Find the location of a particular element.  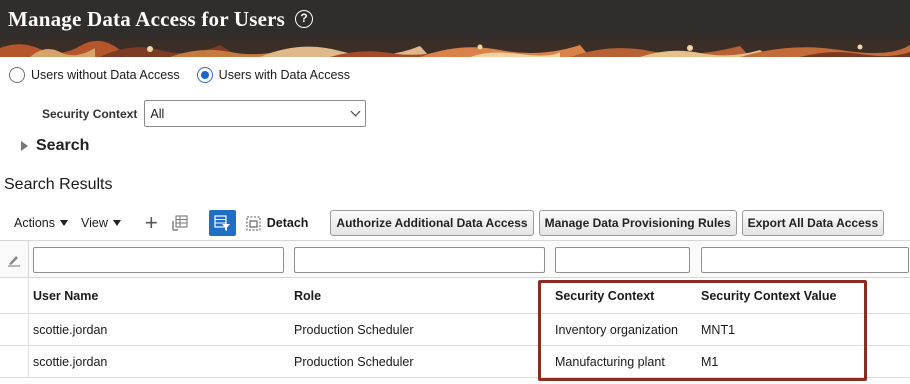

authorize-additional-data-access-button: Authorize Additional Data Access is located at coordinates (432, 223).